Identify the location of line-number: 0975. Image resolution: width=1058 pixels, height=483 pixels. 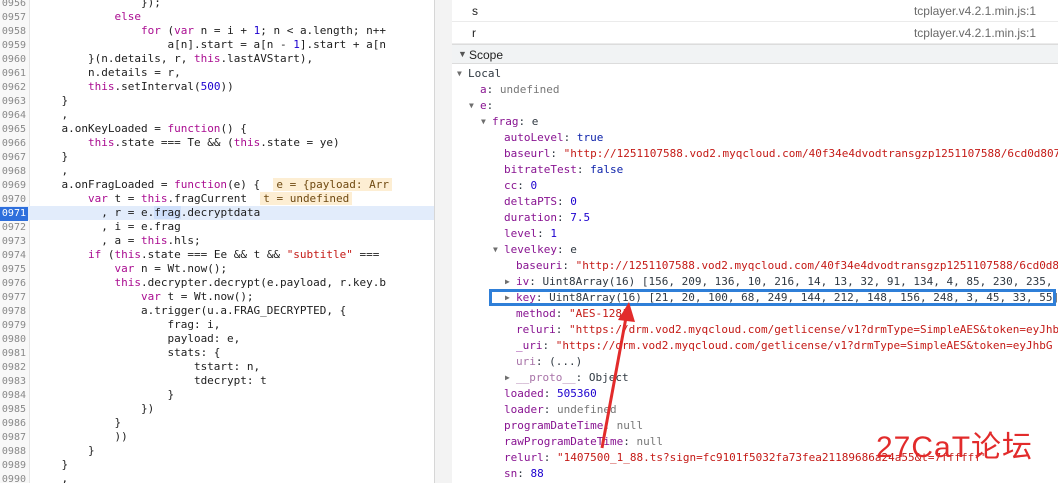
(14, 270).